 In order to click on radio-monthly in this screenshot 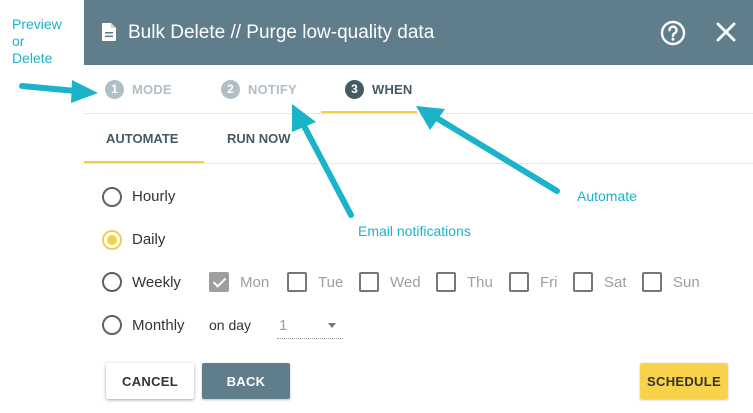, I will do `click(112, 325)`.